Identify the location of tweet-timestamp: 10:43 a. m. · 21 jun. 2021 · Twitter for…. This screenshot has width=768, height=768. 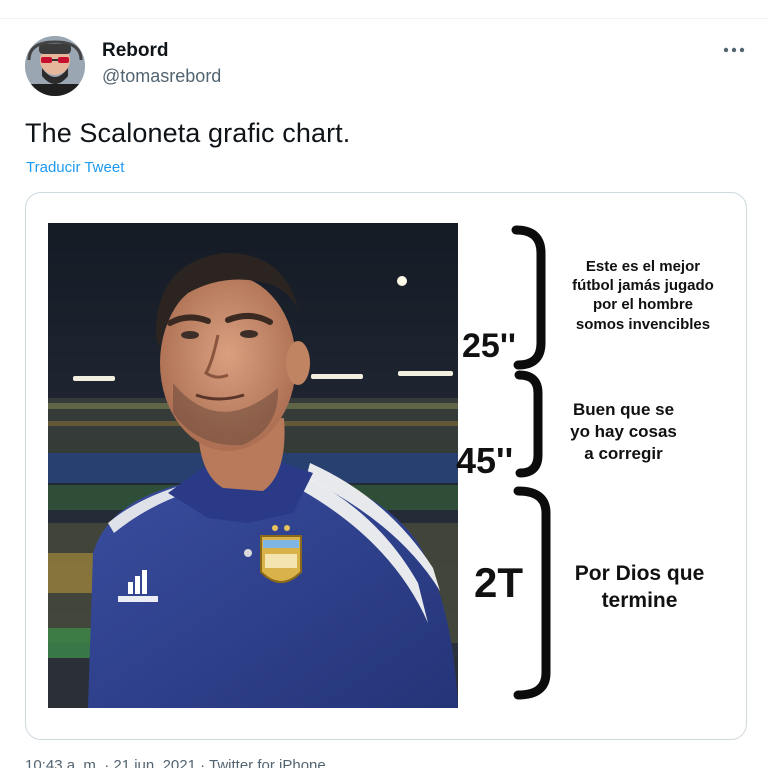
(175, 762).